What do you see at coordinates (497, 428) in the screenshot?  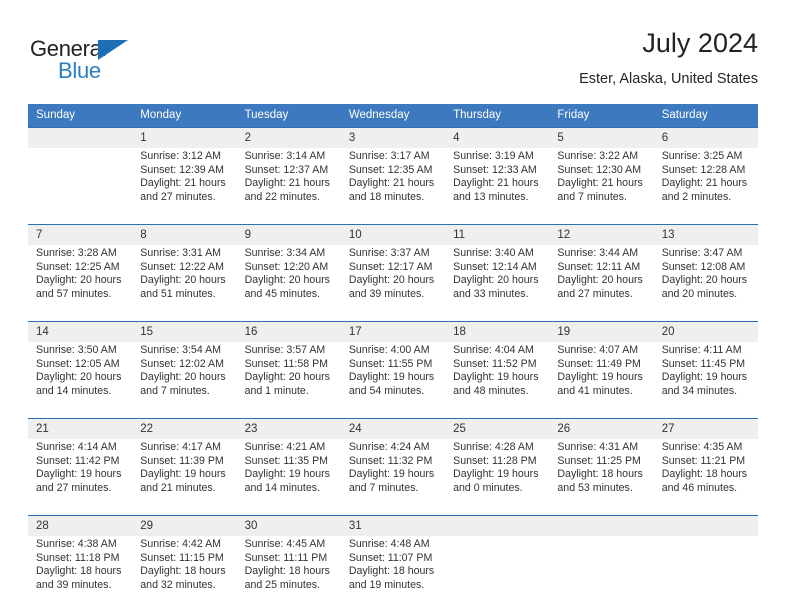 I see `day-number-cell: 25` at bounding box center [497, 428].